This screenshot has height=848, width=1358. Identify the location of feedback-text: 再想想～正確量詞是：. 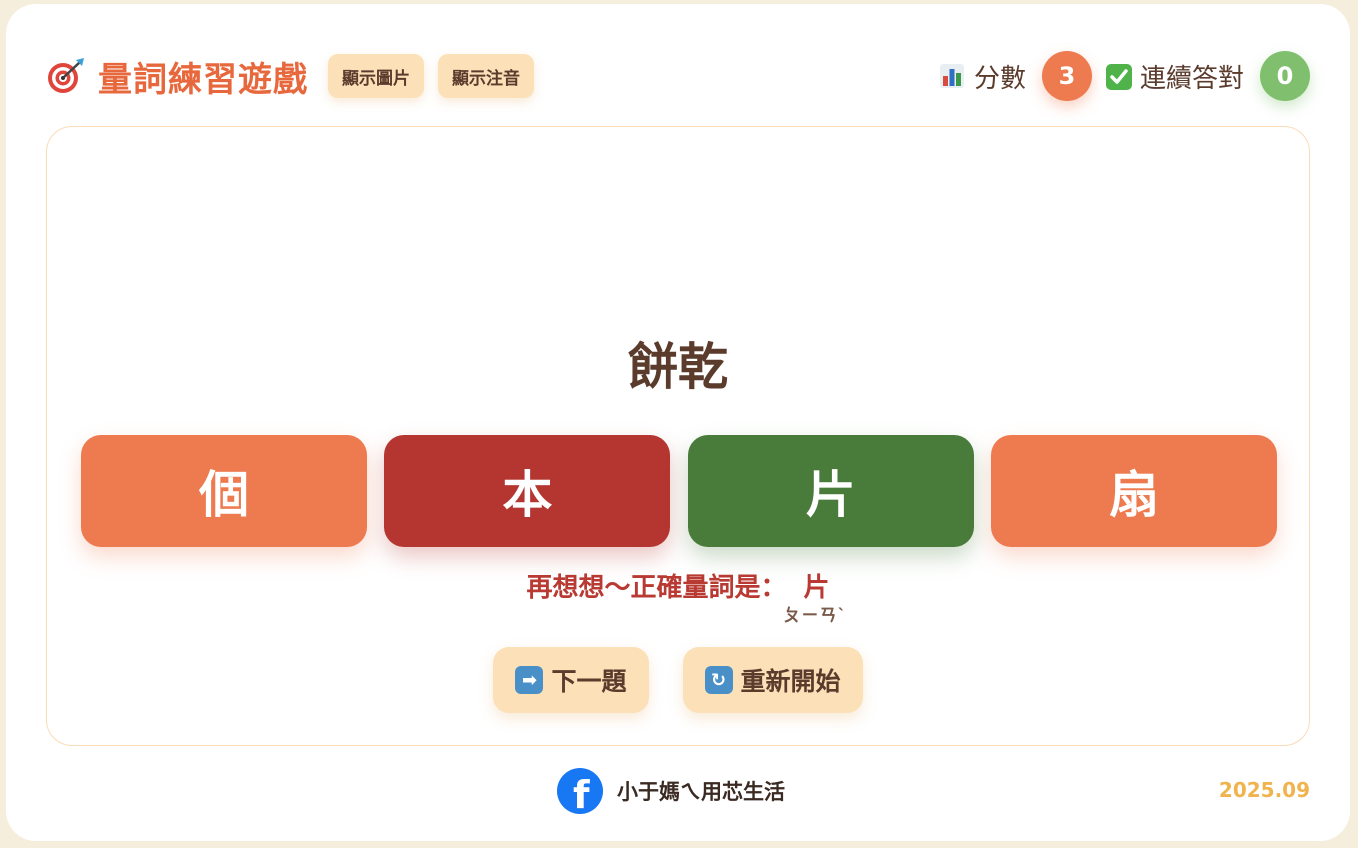
(656, 588).